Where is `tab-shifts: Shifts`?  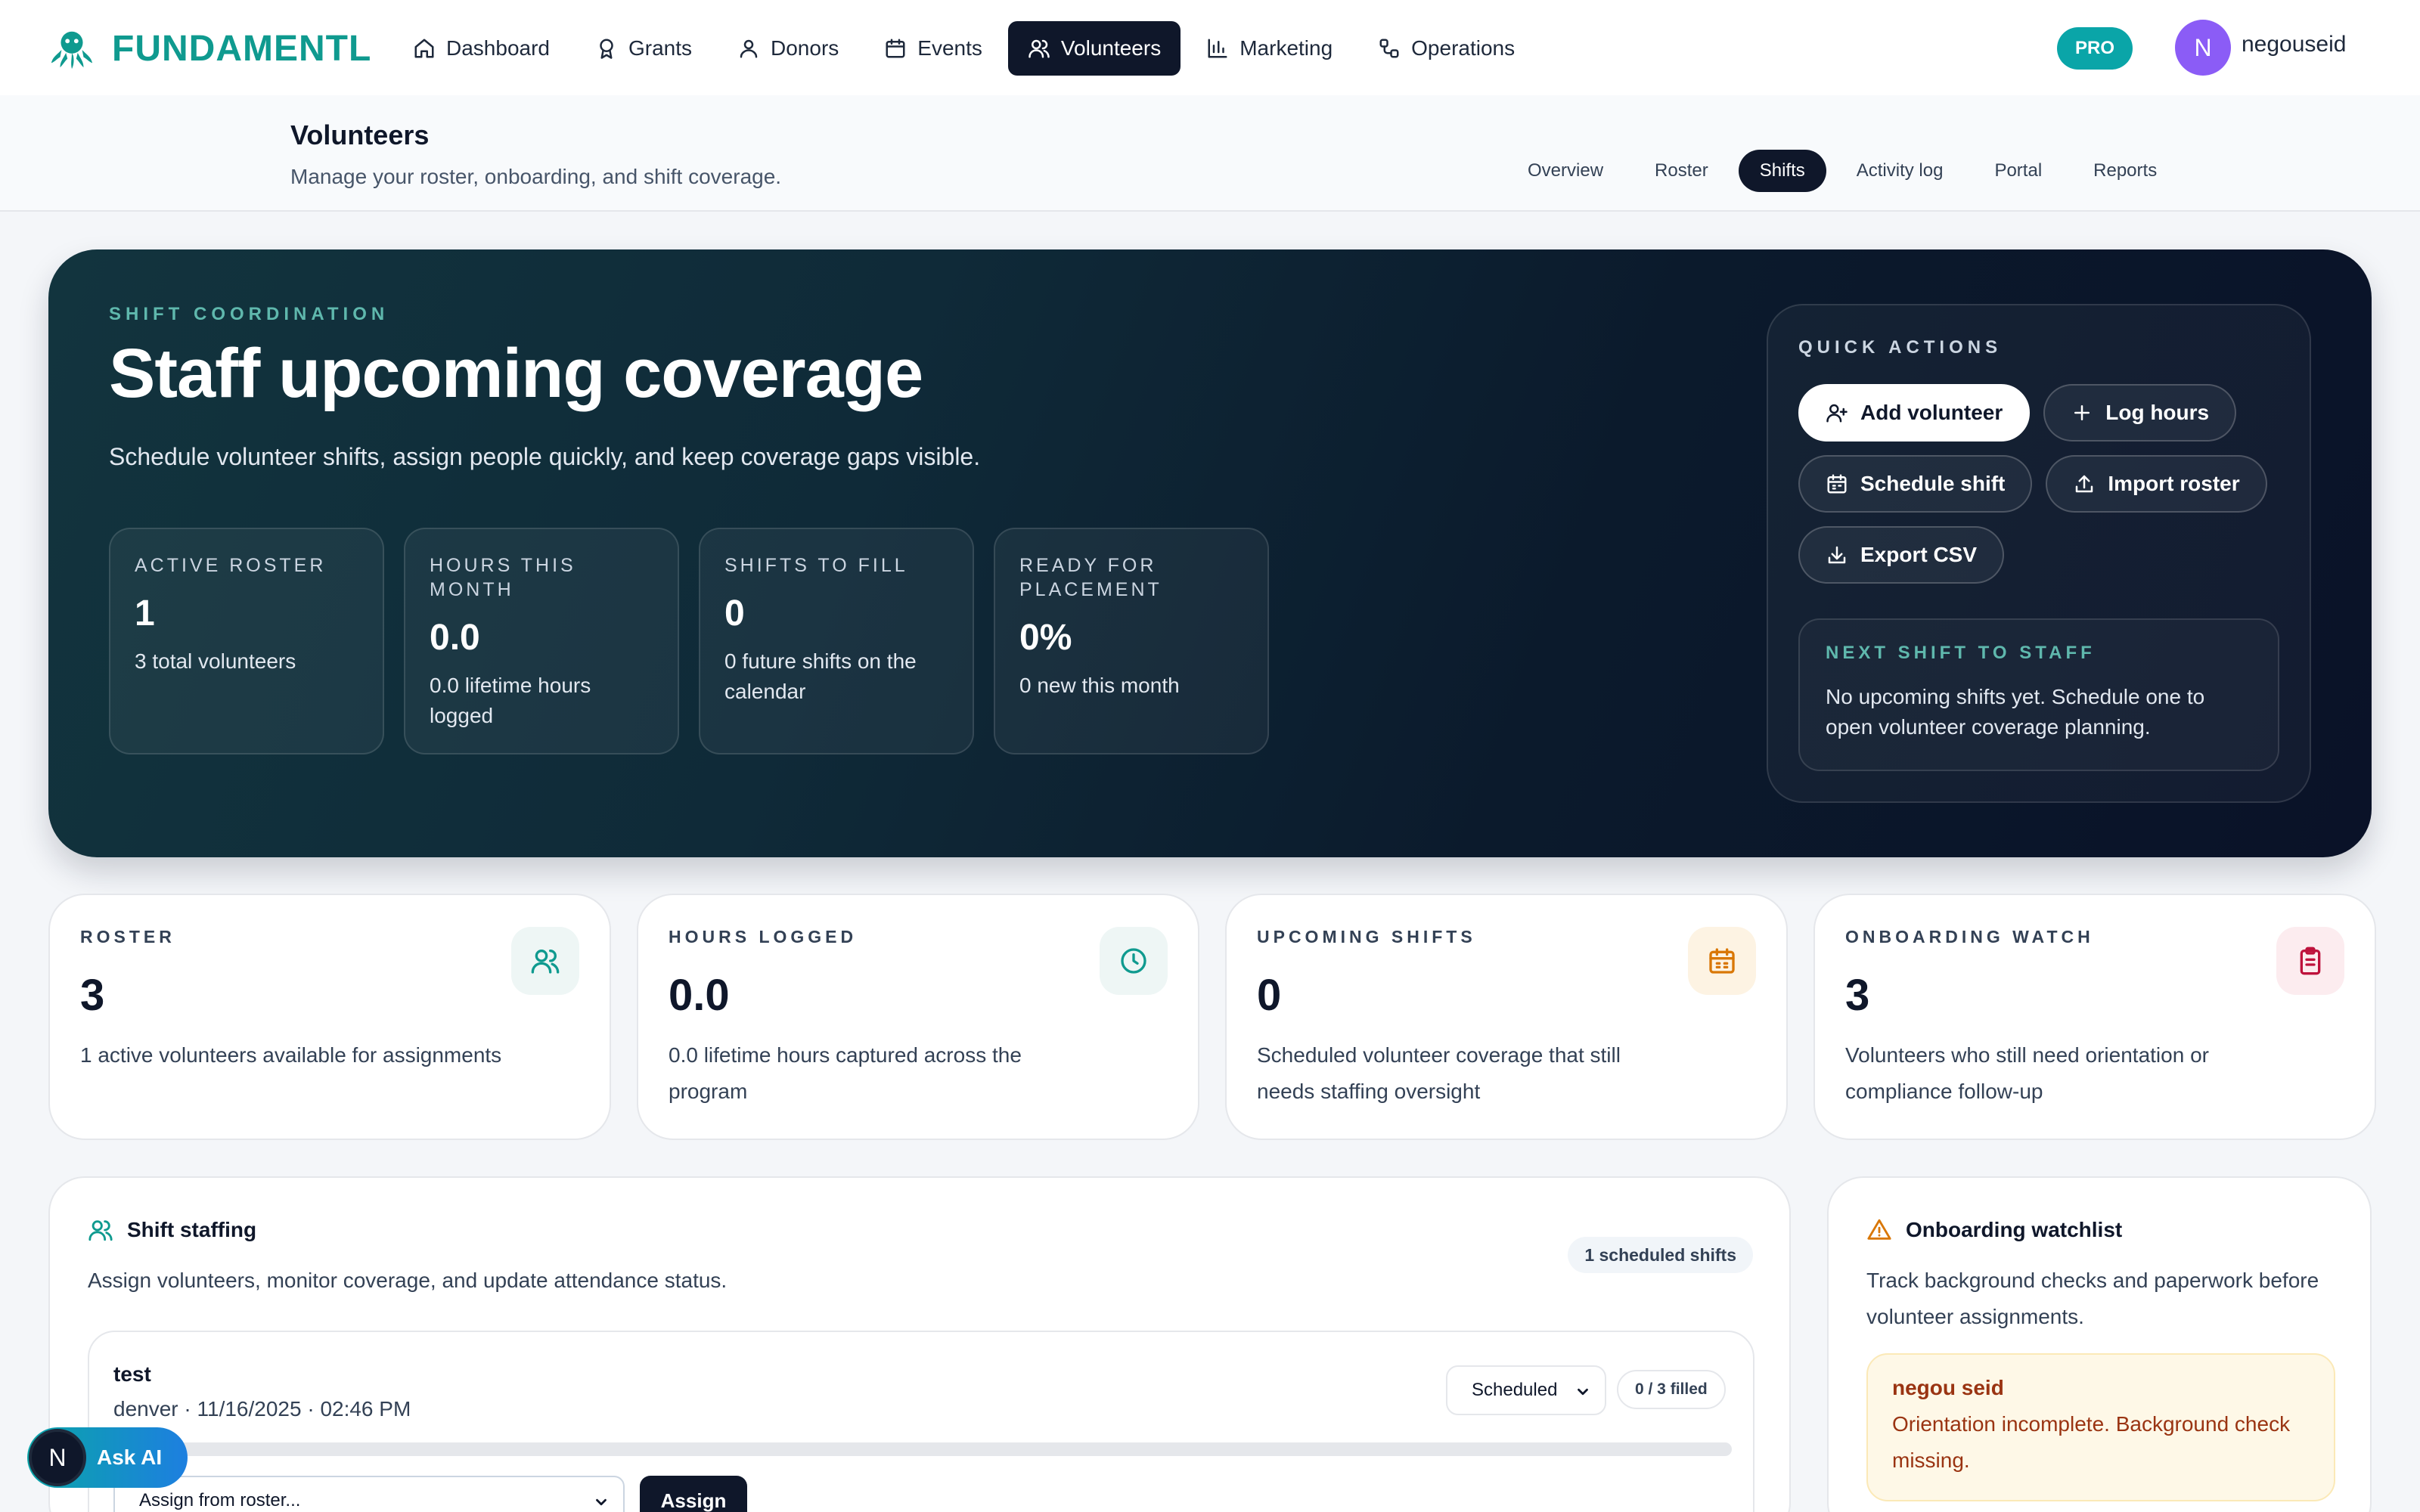
tab-shifts: Shifts is located at coordinates (1782, 171).